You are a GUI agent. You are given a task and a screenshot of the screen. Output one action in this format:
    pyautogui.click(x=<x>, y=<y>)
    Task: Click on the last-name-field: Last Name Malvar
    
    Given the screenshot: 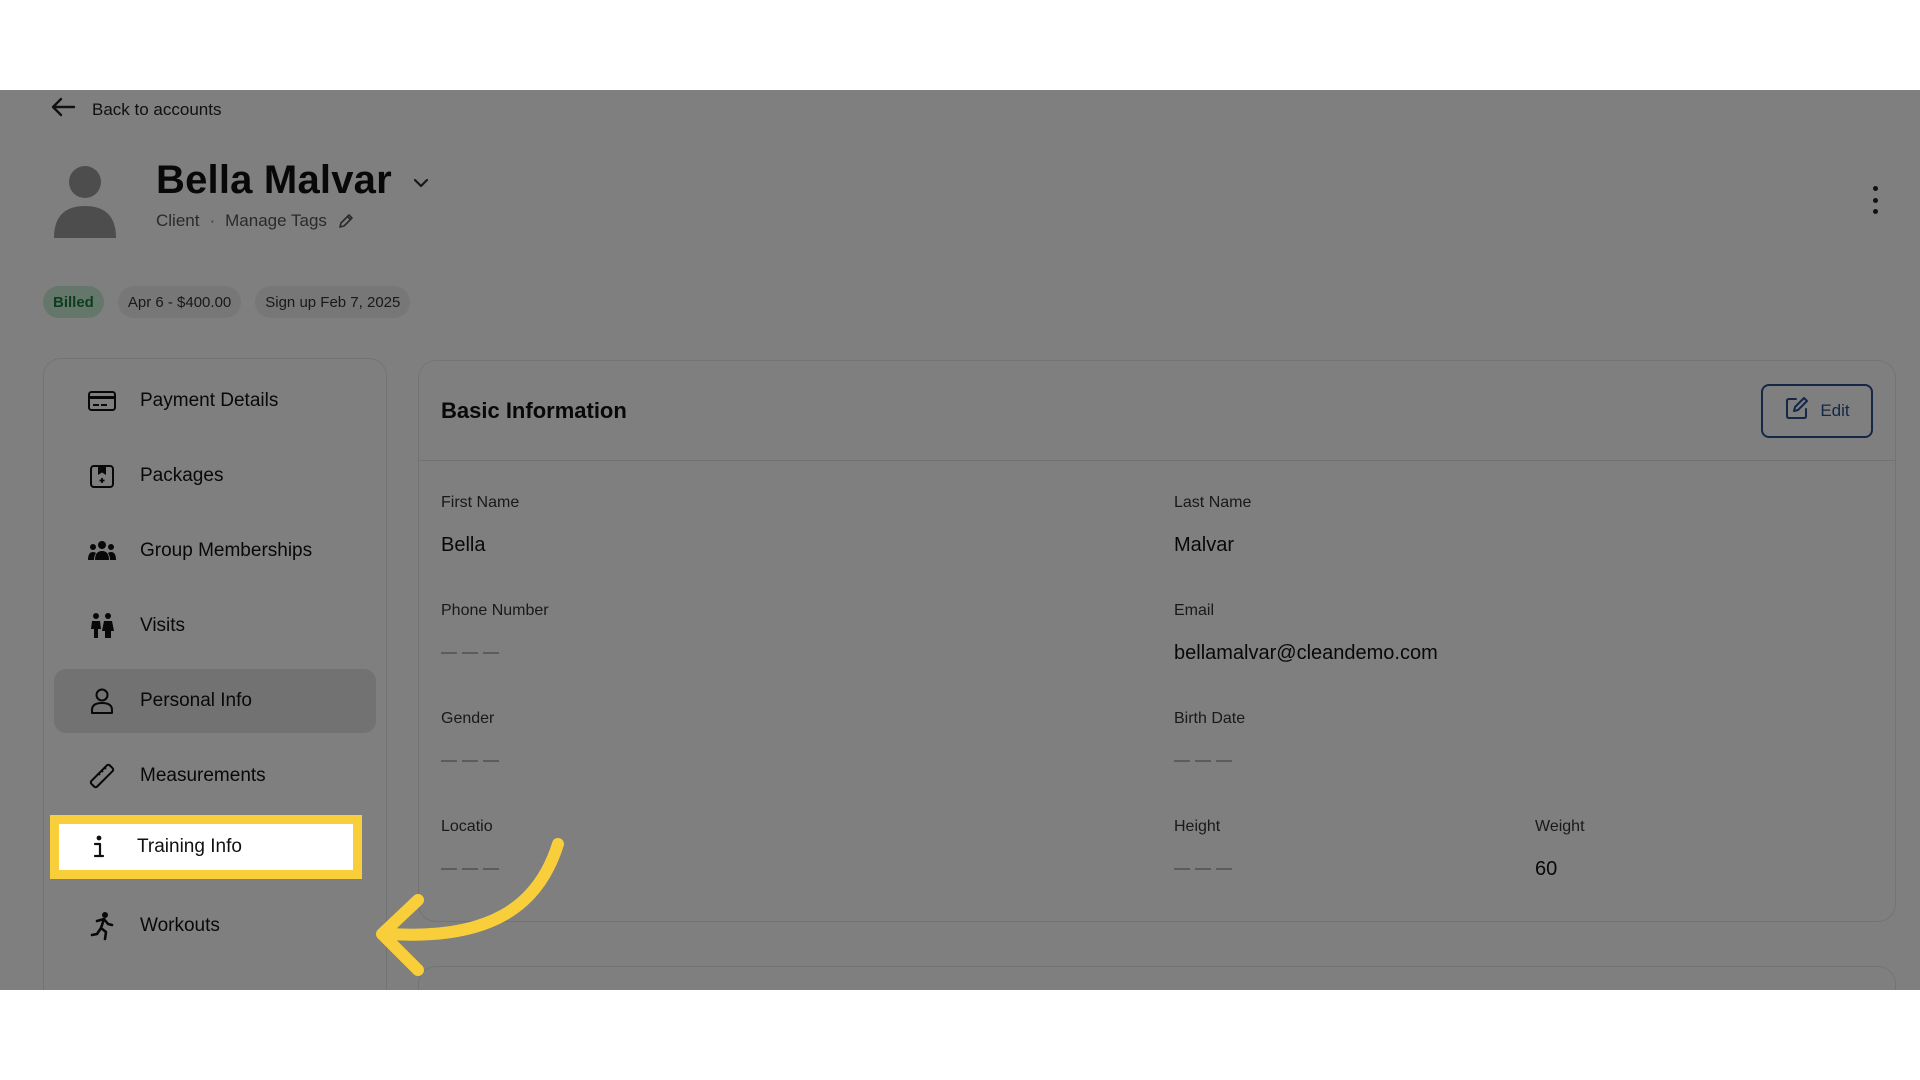 What is the action you would take?
    pyautogui.click(x=1212, y=525)
    